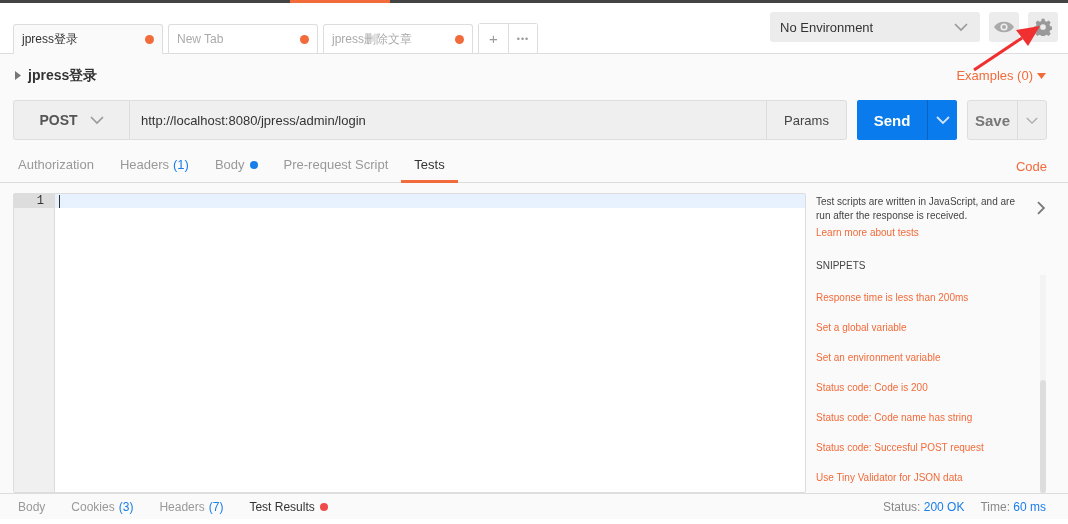  Describe the element at coordinates (916, 209) in the screenshot. I see `description-text: Test scripts are written in JavaScript, and are run after the response is received.` at that location.